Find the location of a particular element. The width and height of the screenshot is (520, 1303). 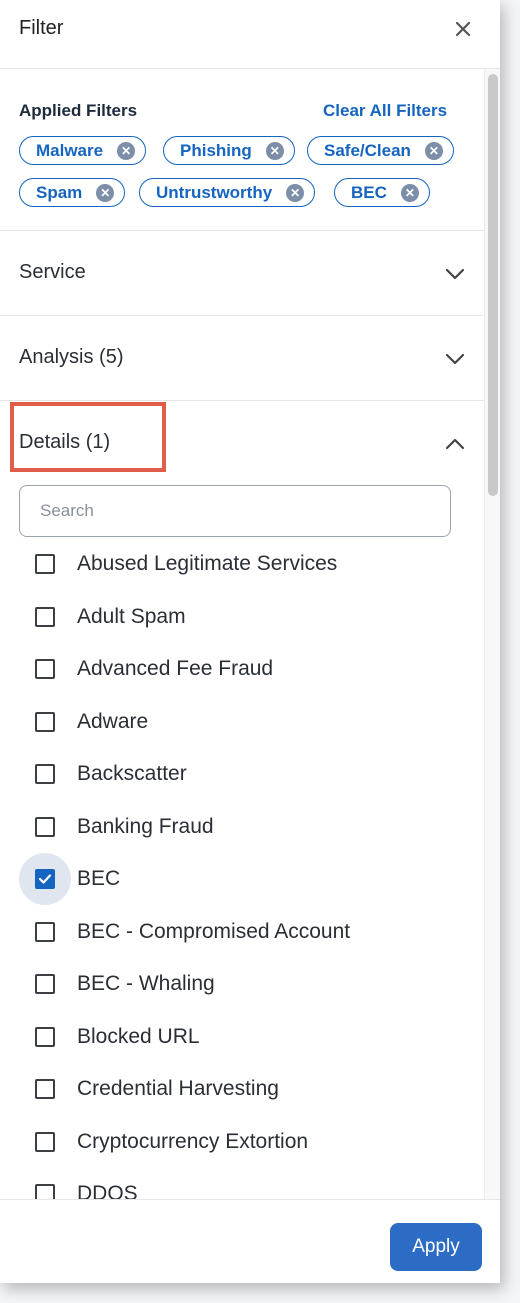

close-button is located at coordinates (463, 29).